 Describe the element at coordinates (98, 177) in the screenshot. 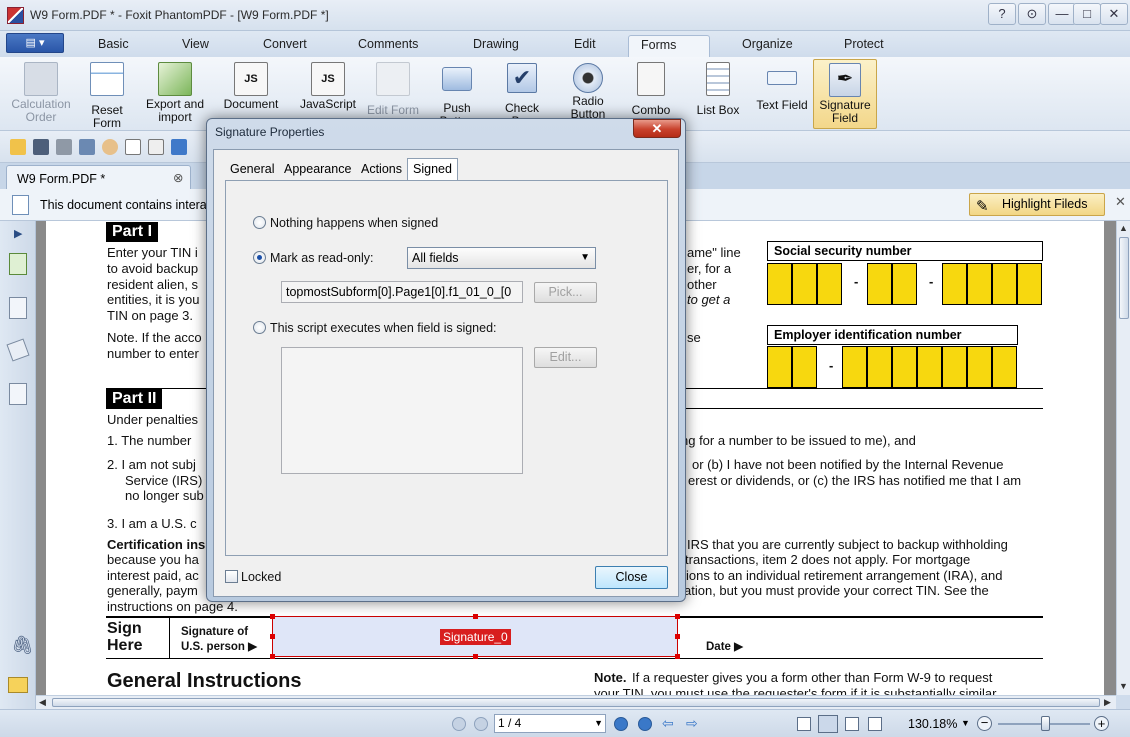

I see `document-tab: W9 Form.PDF * ⊗` at that location.